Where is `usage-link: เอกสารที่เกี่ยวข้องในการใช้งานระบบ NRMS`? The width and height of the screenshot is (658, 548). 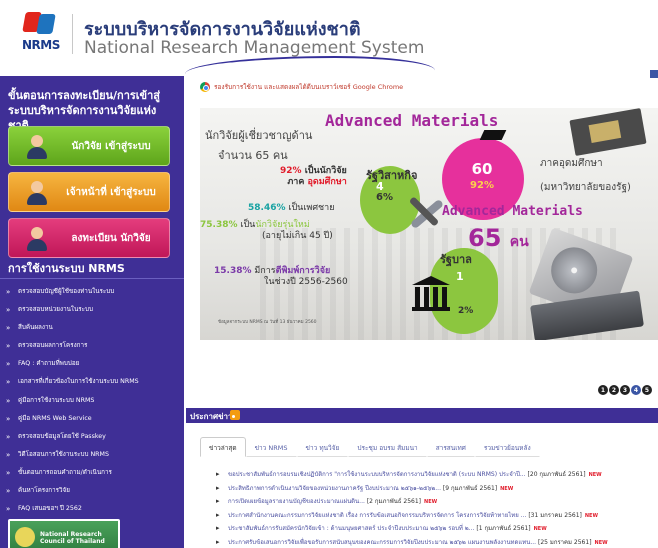
usage-link: เอกสารที่เกี่ยวข้องในการใช้งานระบบ NRMS is located at coordinates (94, 382).